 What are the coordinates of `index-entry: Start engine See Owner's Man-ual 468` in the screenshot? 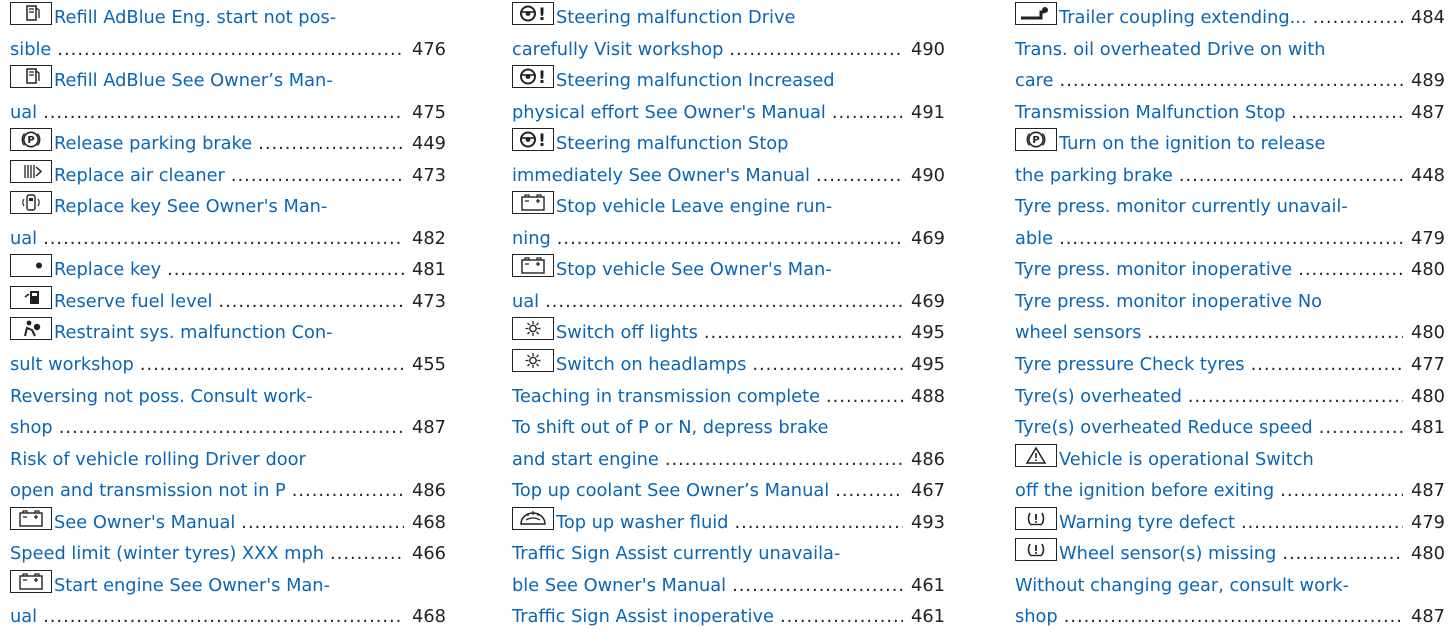 It's located at (228, 601).